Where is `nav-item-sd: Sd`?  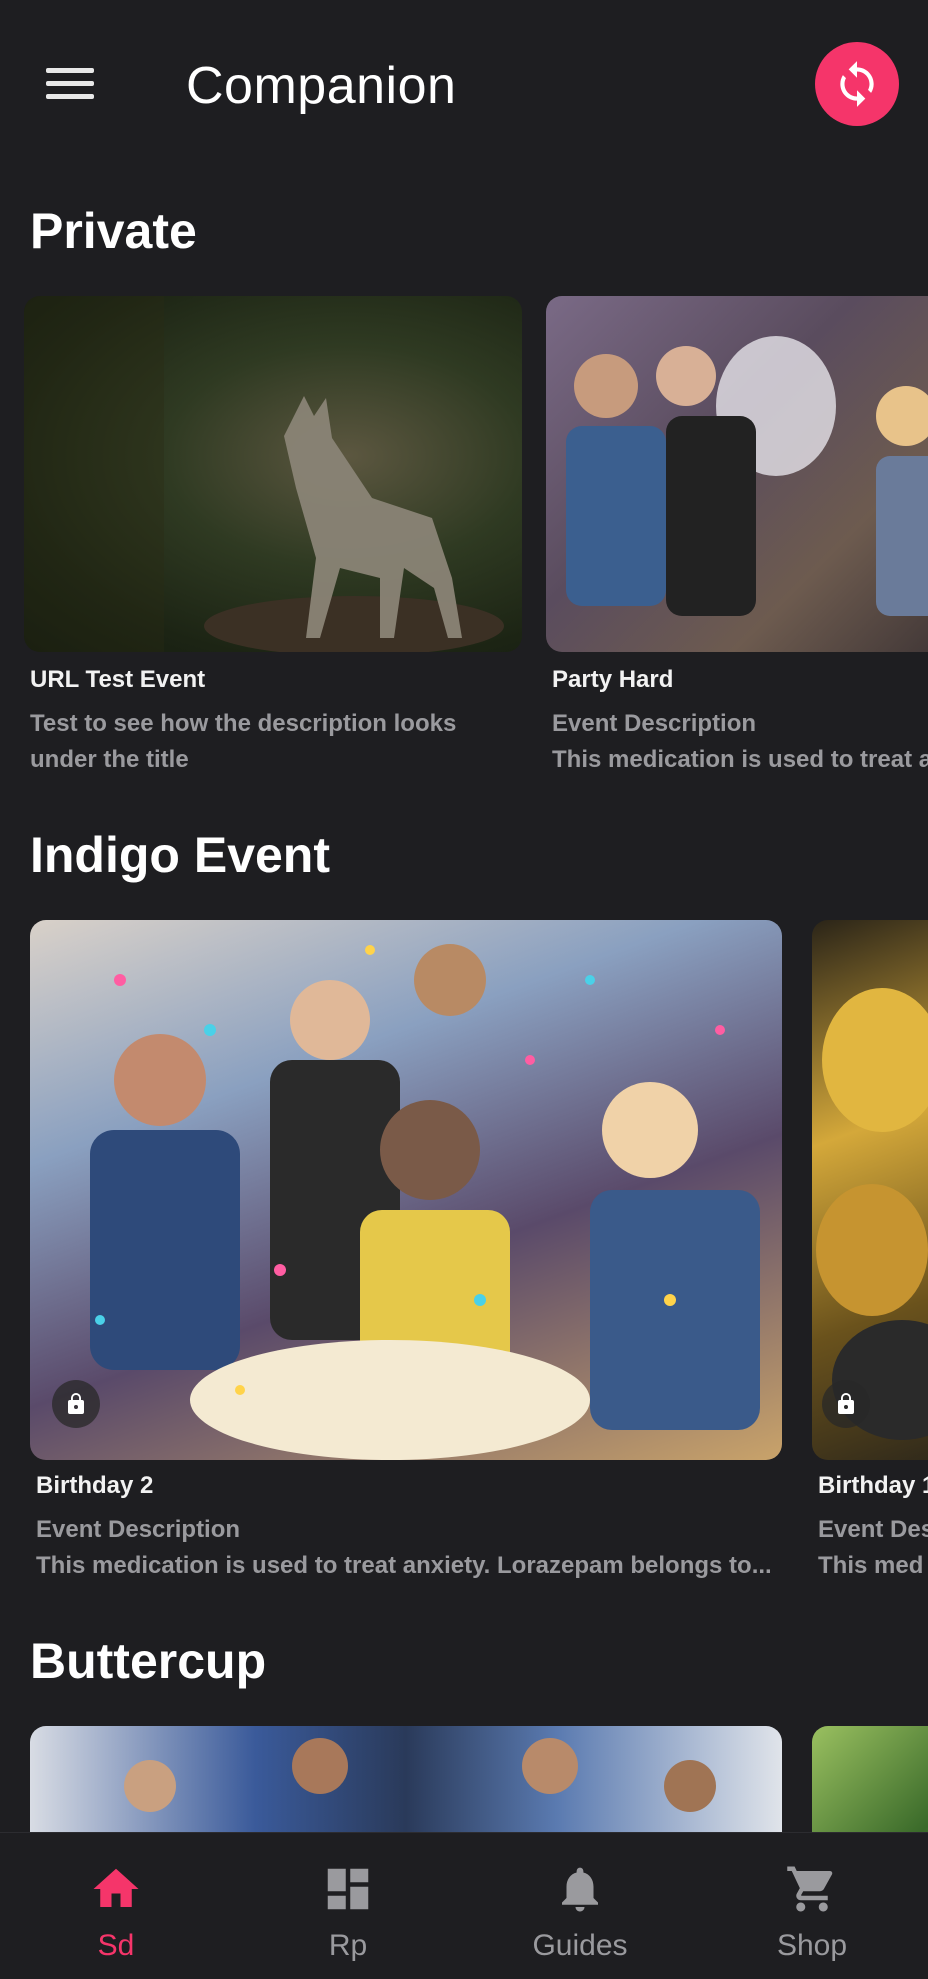
nav-item-sd: Sd is located at coordinates (116, 1906).